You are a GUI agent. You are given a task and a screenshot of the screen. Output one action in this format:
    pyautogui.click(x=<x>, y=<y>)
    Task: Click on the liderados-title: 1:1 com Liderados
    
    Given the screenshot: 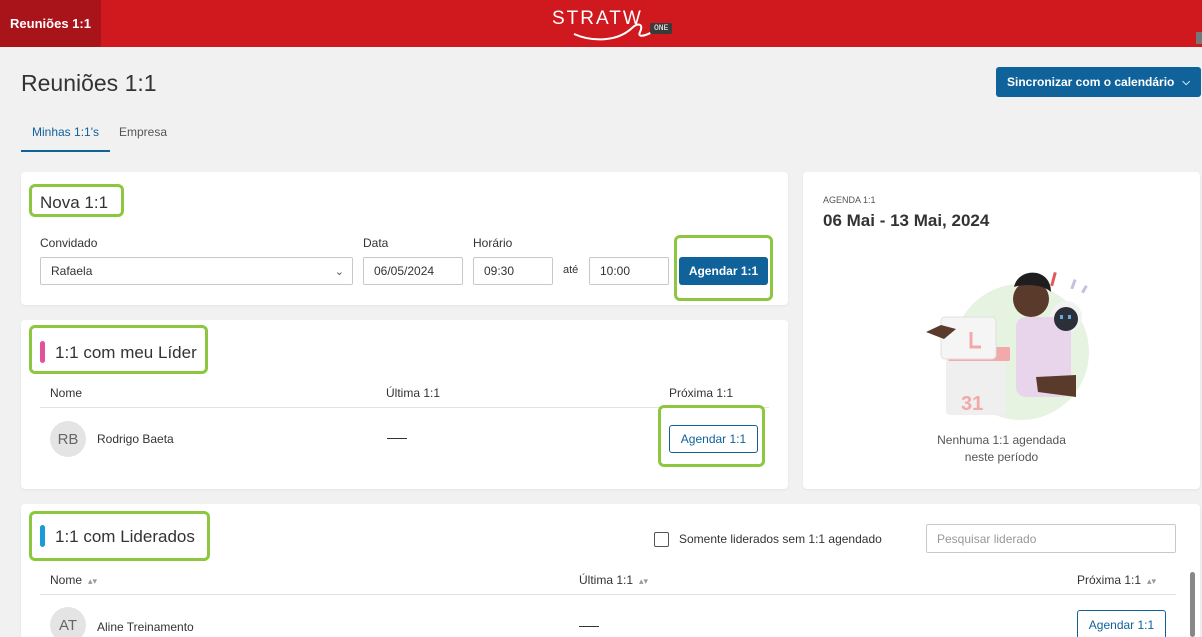 What is the action you would take?
    pyautogui.click(x=125, y=536)
    